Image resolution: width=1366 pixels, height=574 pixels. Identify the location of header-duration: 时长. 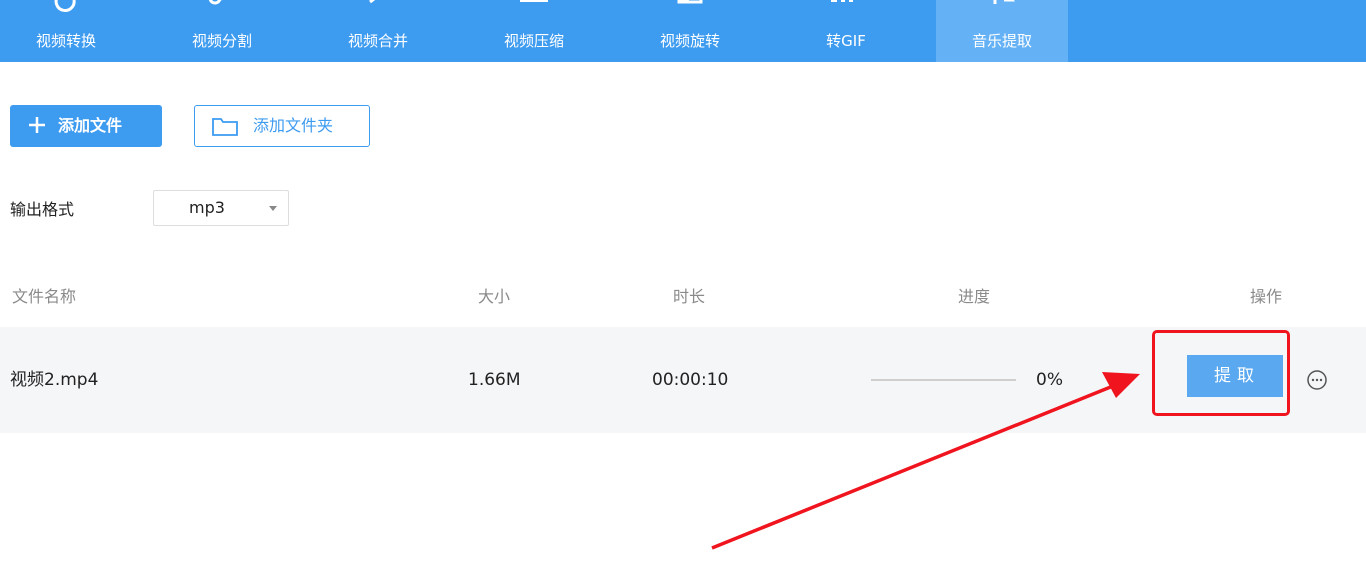
(689, 296).